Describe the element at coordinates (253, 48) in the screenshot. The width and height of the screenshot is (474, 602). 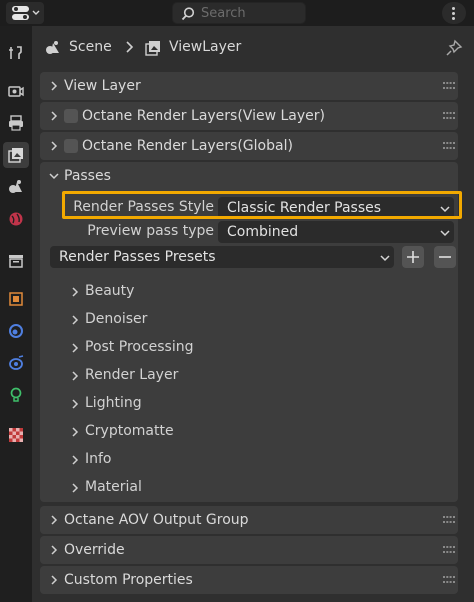
I see `breadcrumb: Scene ViewLayer` at that location.